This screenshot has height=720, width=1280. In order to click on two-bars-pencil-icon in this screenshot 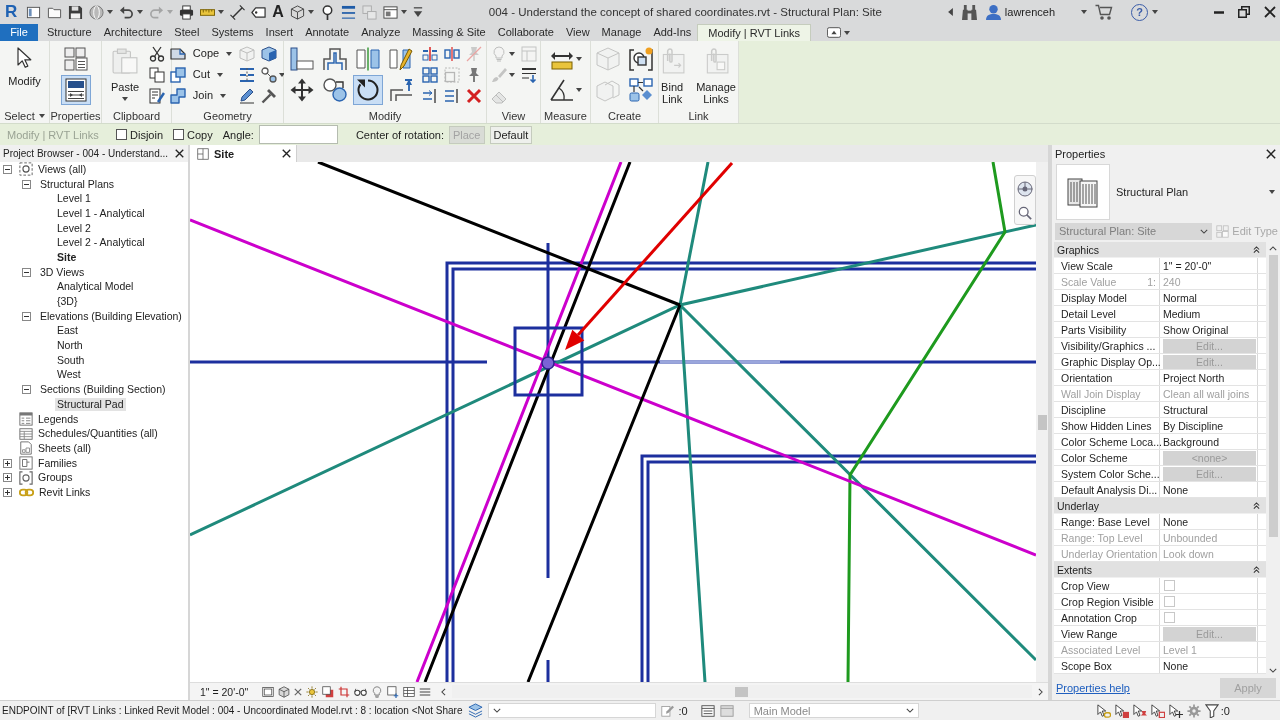, I will do `click(401, 59)`.